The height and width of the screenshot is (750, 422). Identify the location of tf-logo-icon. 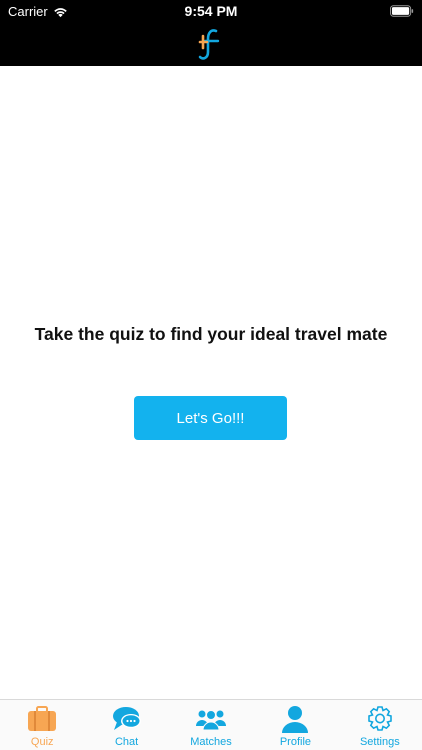
(209, 44).